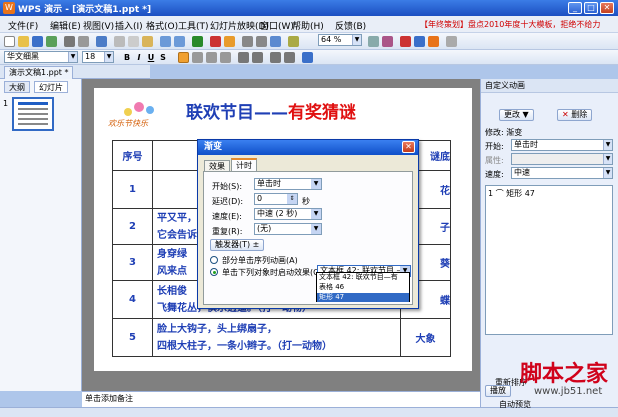  I want to click on repeat-select: (无) ▼, so click(288, 229).